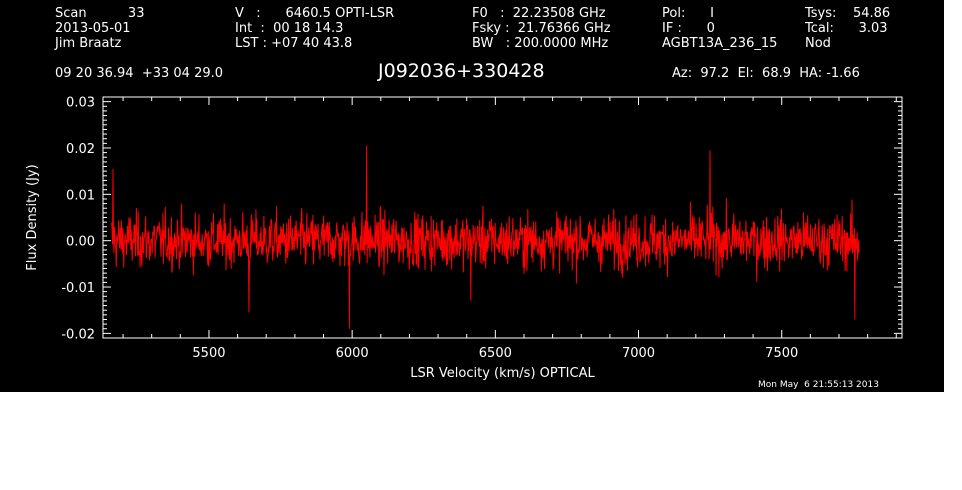 Image resolution: width=962 pixels, height=490 pixels. I want to click on x-axis-label: LSR Velocity (km/s) OPTICAL, so click(502, 373).